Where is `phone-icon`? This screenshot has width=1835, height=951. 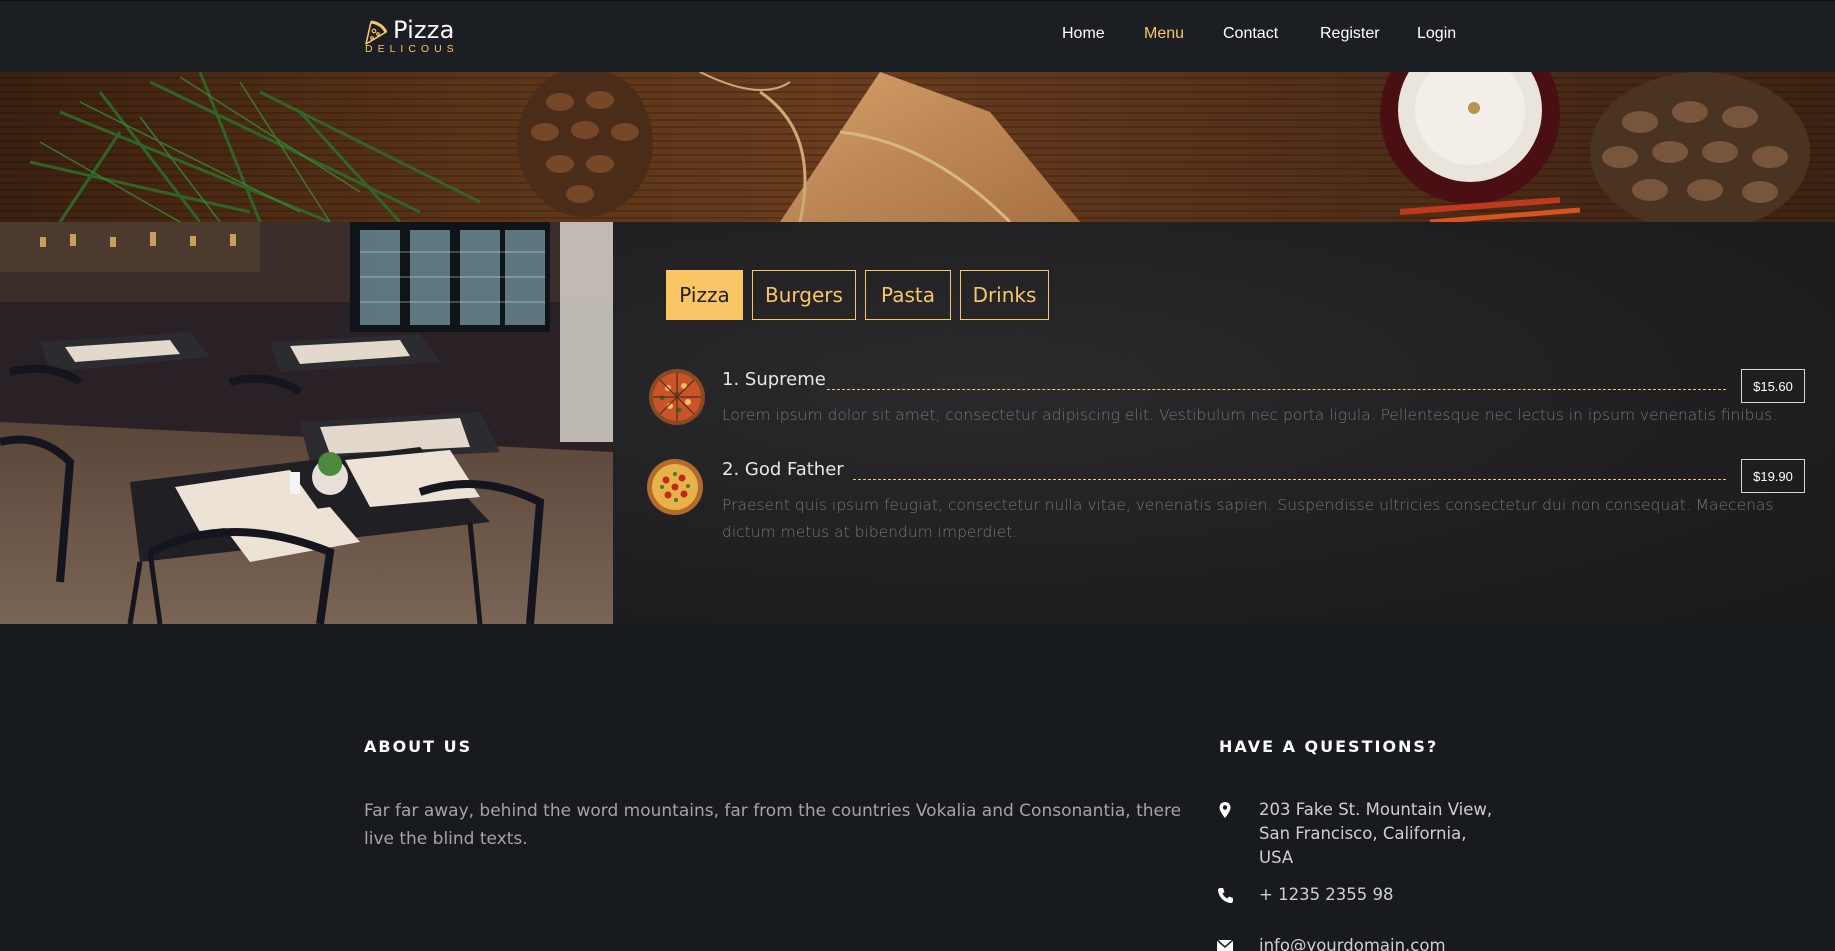
phone-icon is located at coordinates (1225, 895).